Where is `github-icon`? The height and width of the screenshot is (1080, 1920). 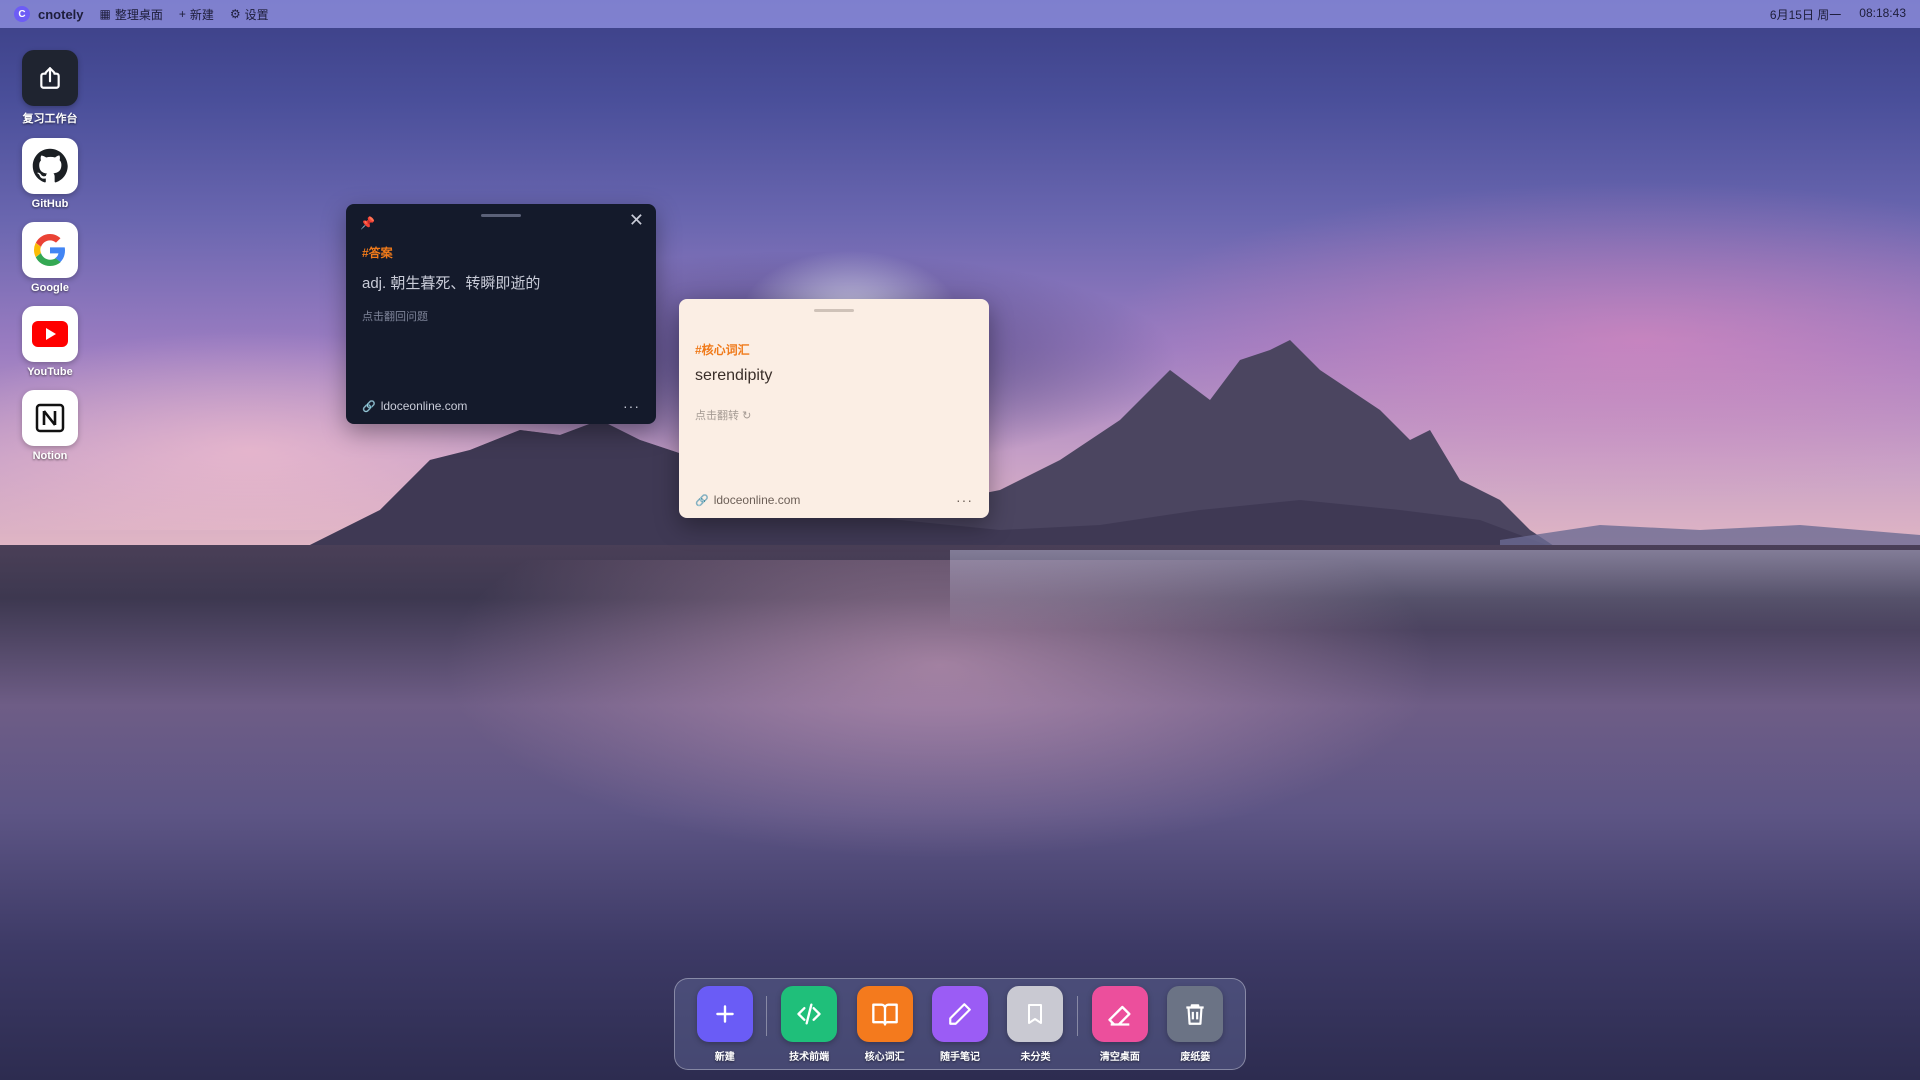
github-icon is located at coordinates (50, 166).